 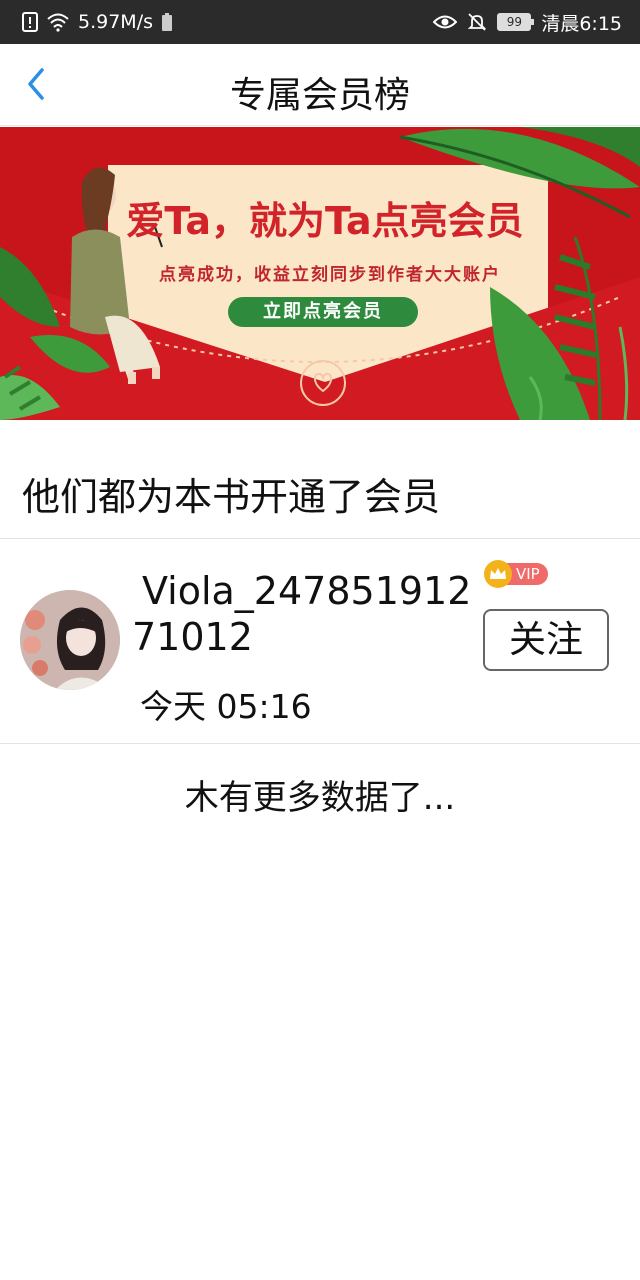 I want to click on nav-bar: 专属会员榜, so click(x=320, y=85).